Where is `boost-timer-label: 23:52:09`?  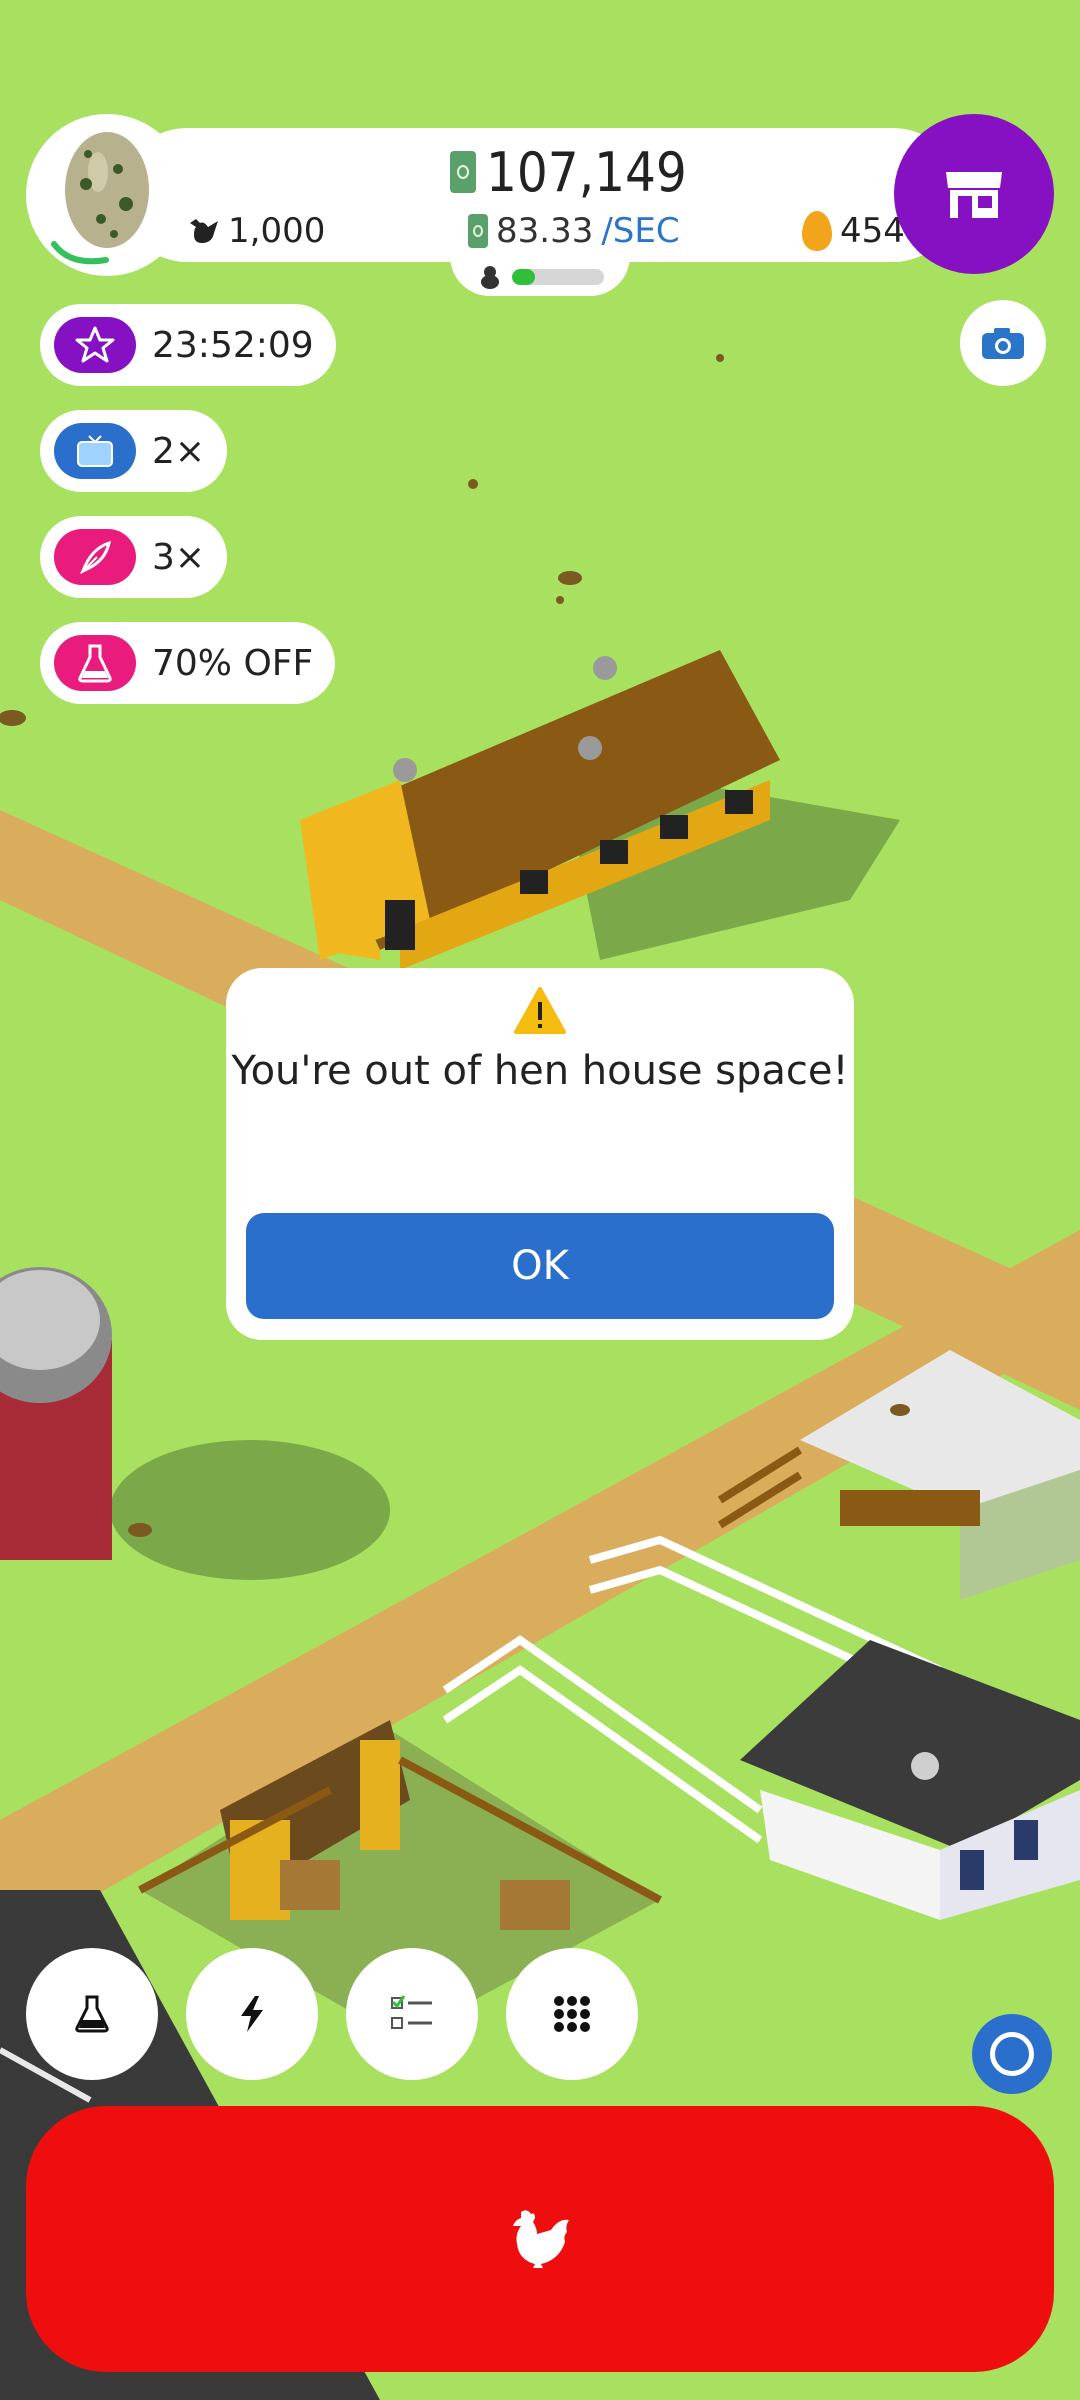 boost-timer-label: 23:52:09 is located at coordinates (233, 345).